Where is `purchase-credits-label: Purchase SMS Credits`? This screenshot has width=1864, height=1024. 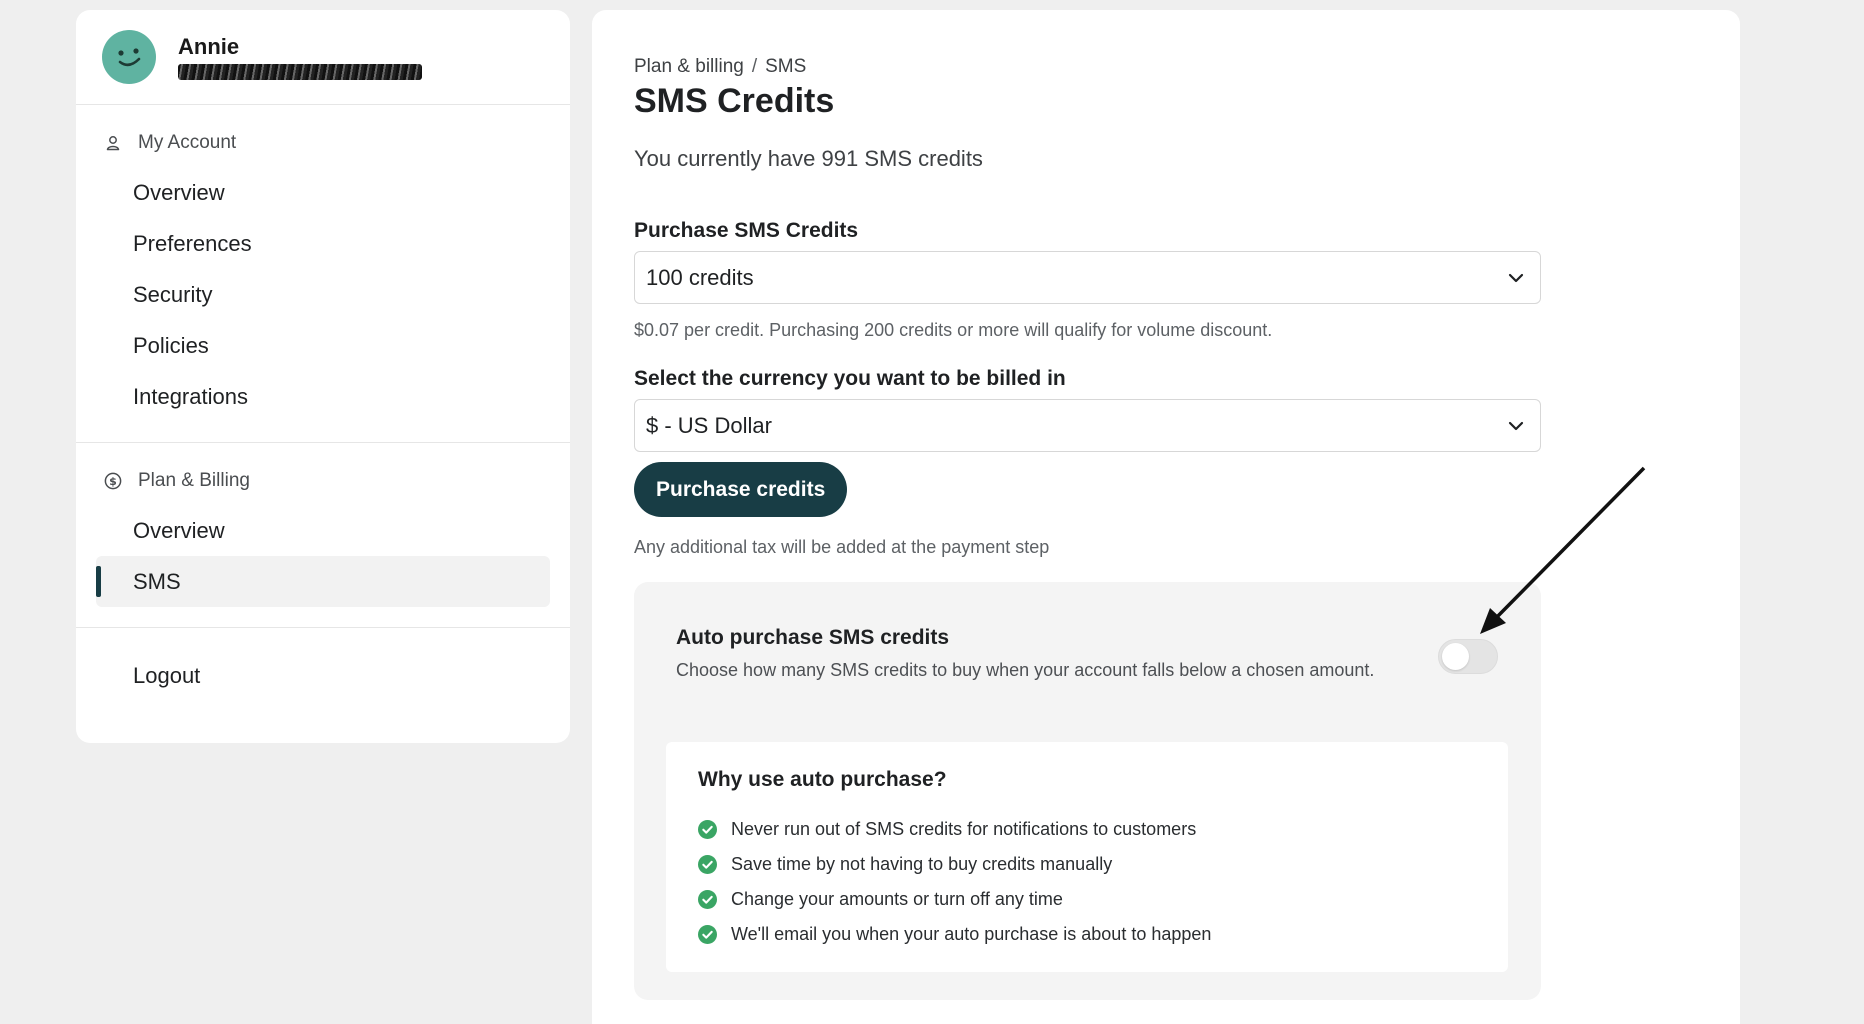 purchase-credits-label: Purchase SMS Credits is located at coordinates (746, 230).